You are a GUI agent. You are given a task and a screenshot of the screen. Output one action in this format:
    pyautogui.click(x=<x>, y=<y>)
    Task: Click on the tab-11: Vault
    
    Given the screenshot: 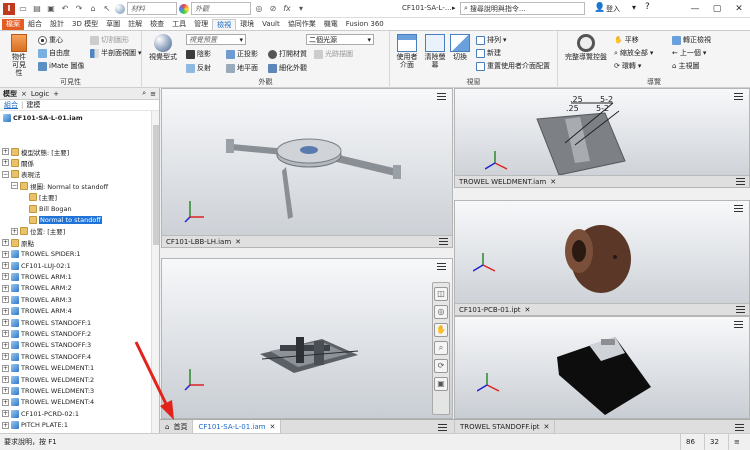 What is the action you would take?
    pyautogui.click(x=271, y=24)
    